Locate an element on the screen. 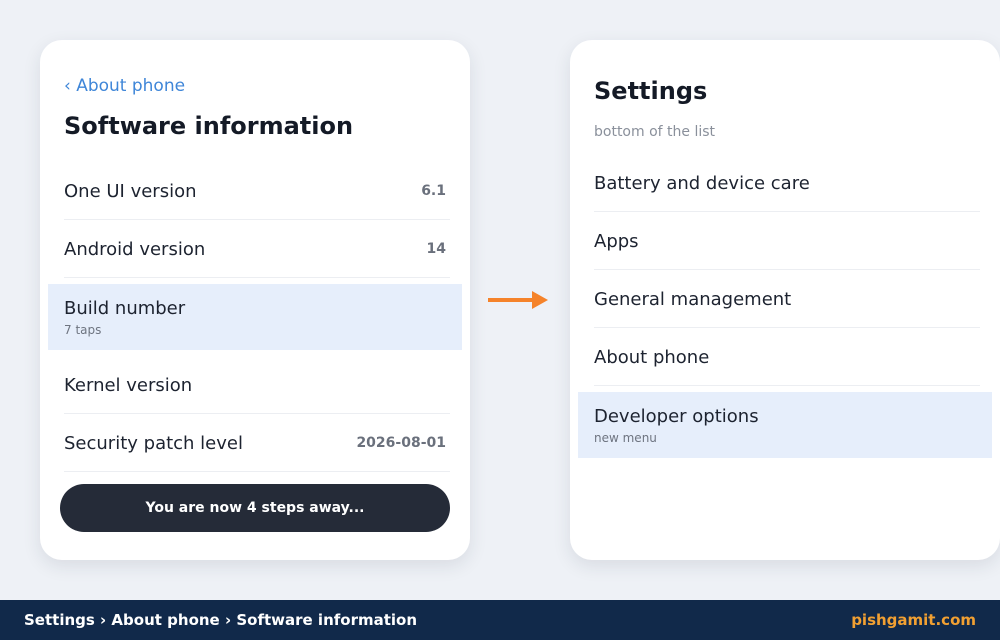 Image resolution: width=1000 pixels, height=640 pixels. page-title: Software information is located at coordinates (209, 126).